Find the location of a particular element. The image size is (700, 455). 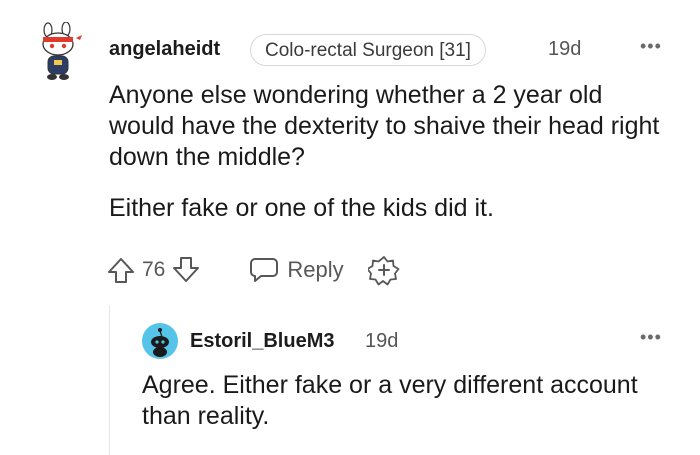

reply-author: Estoril_BlueM3 is located at coordinates (262, 341).